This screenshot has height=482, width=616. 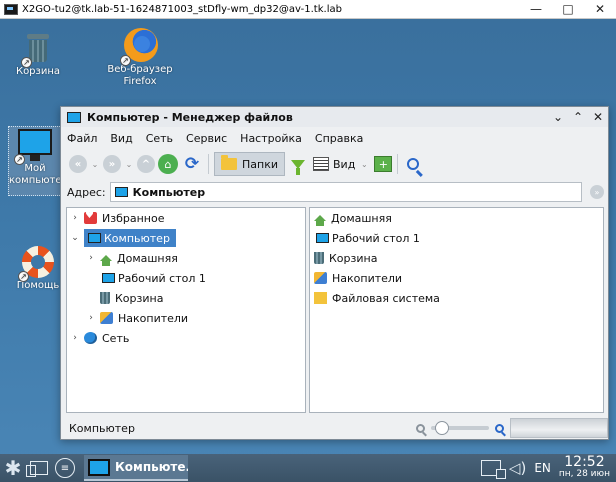 I want to click on host-close-button: ✕, so click(x=600, y=9).